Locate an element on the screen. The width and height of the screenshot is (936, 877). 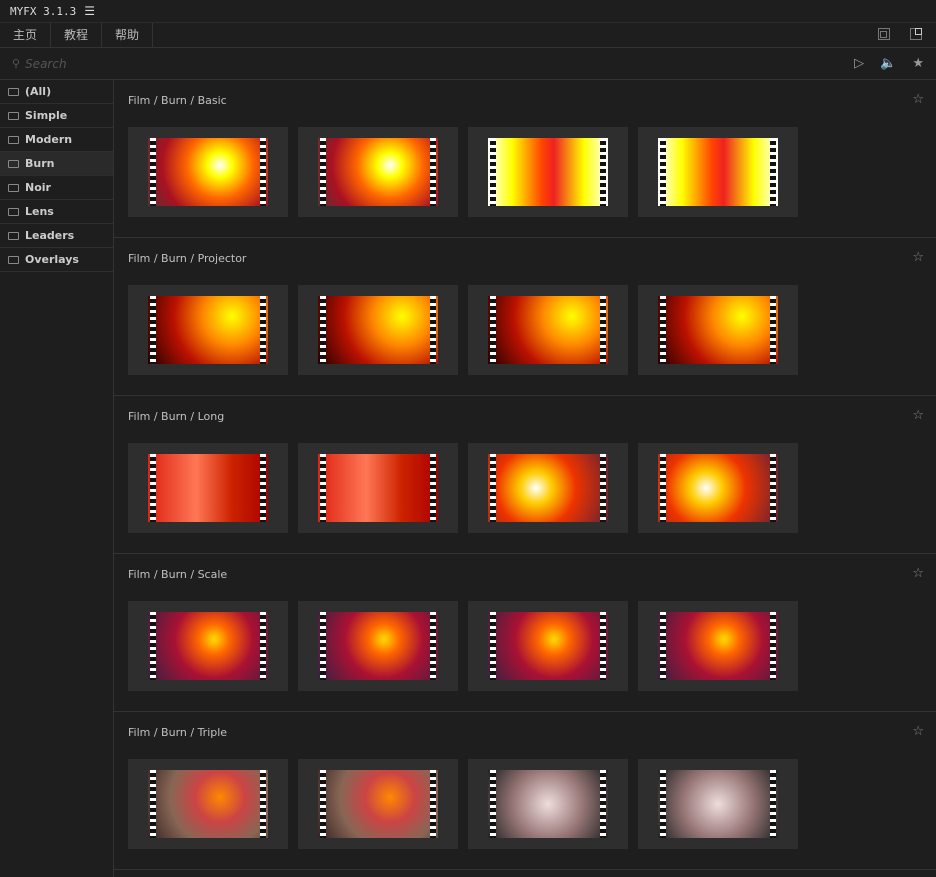
favorites-star-icon: ★ is located at coordinates (918, 63).